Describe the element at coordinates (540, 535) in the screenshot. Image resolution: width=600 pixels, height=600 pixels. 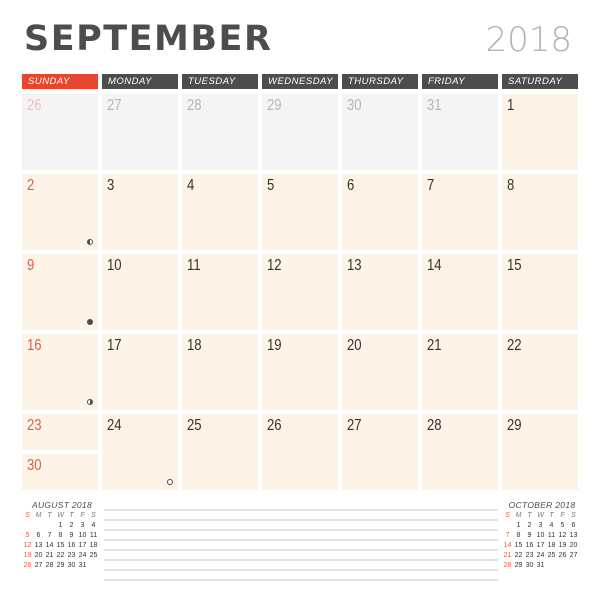
I see `mini-day: 10` at that location.